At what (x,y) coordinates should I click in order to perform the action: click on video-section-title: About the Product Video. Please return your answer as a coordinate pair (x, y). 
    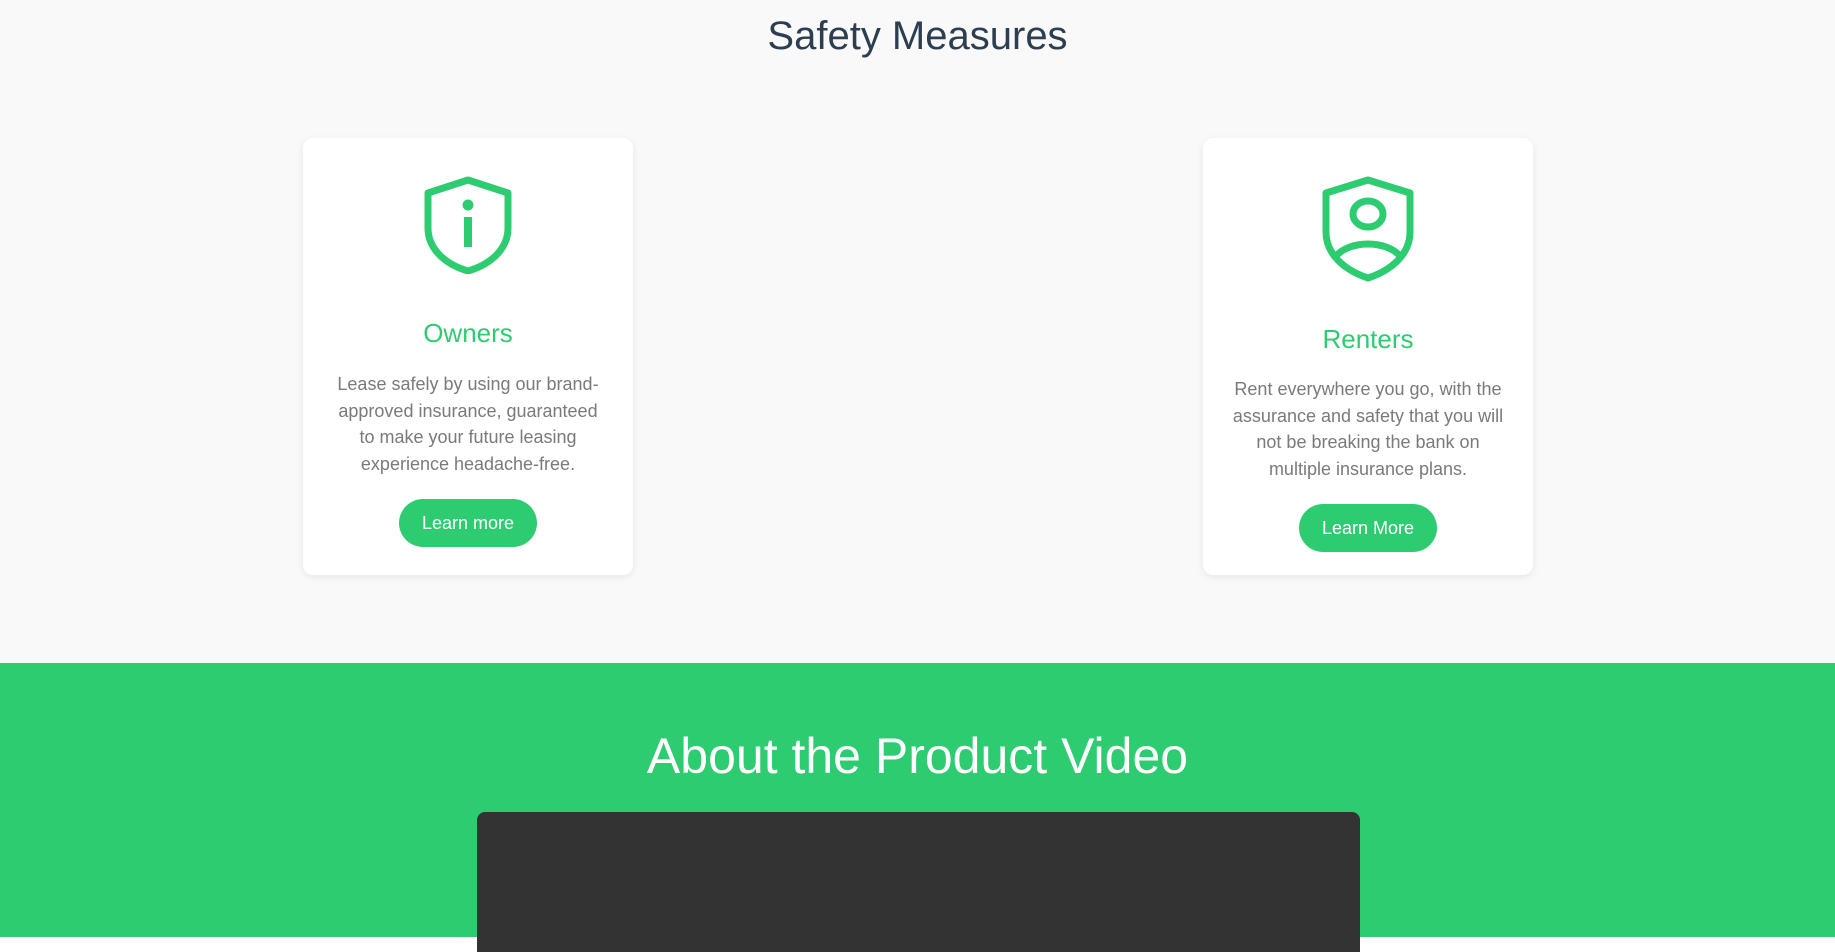
    Looking at the image, I should click on (917, 756).